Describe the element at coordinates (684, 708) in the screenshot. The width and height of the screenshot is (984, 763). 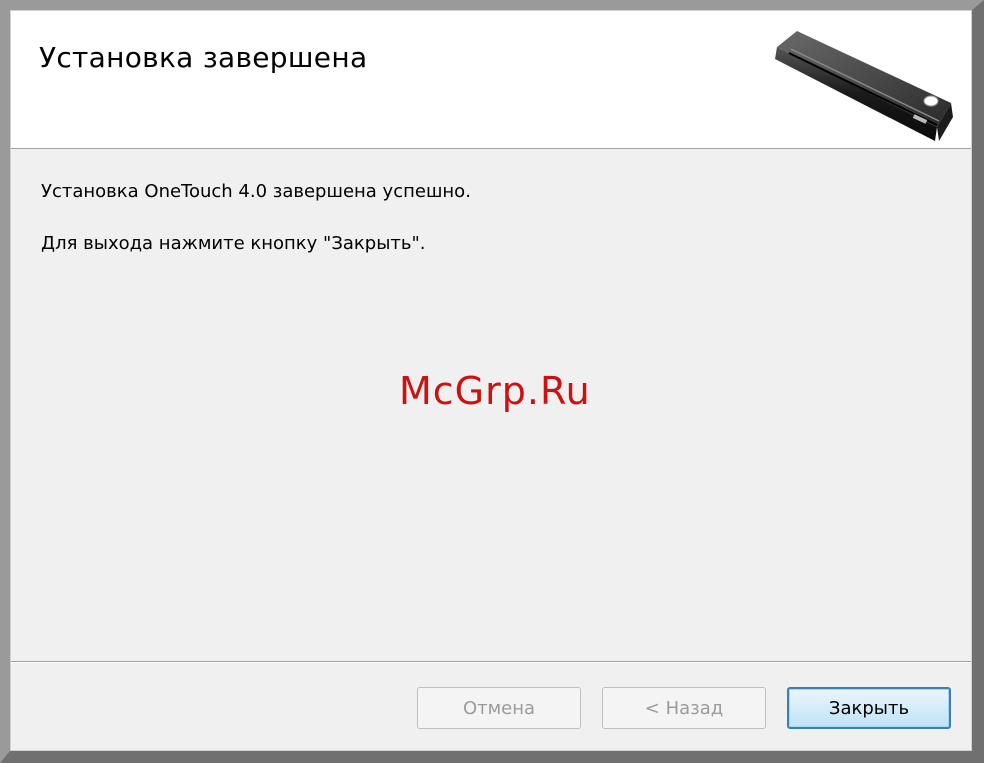
I see `back-button: < Назад` at that location.